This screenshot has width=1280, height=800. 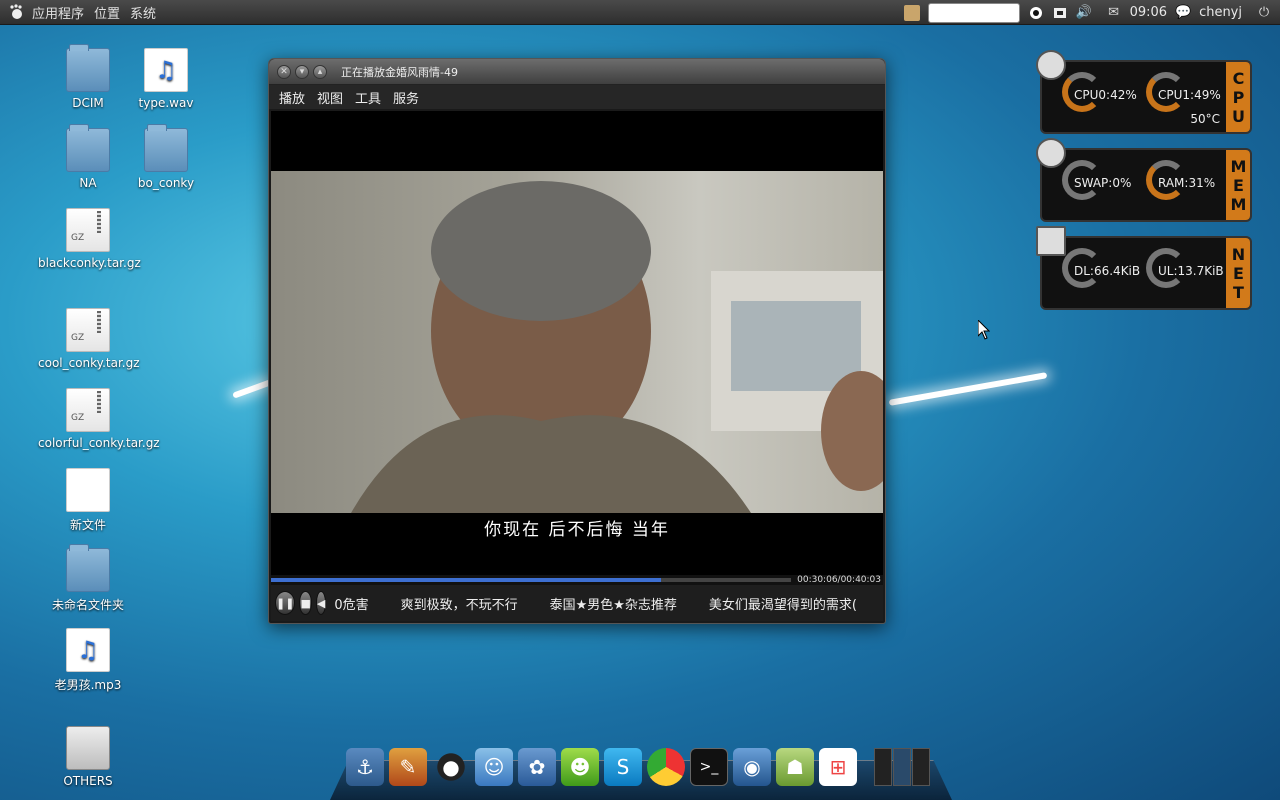 I want to click on desktop-icon-label: cool_conky.tar.gz, so click(x=89, y=363).